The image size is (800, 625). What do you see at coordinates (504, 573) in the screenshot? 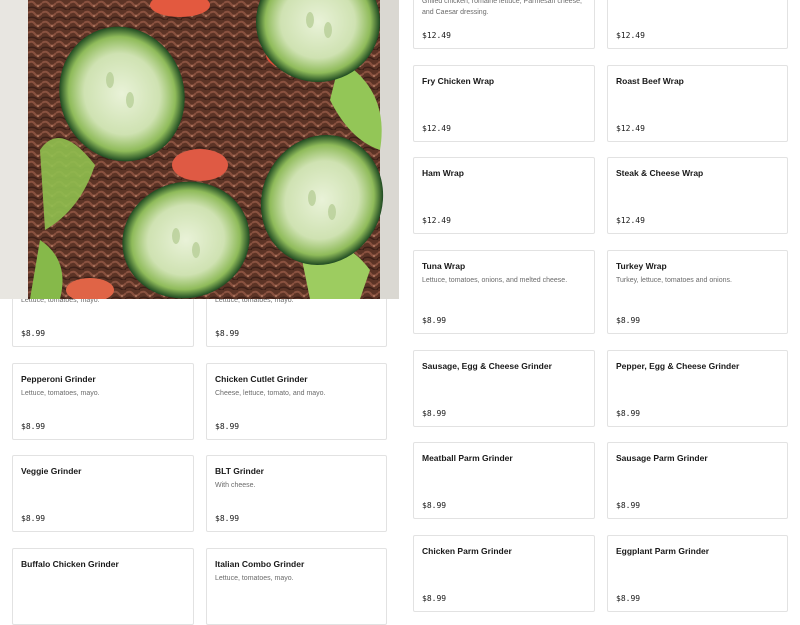
I see `menu-item-card: Chicken Parm Grinder $8.99` at bounding box center [504, 573].